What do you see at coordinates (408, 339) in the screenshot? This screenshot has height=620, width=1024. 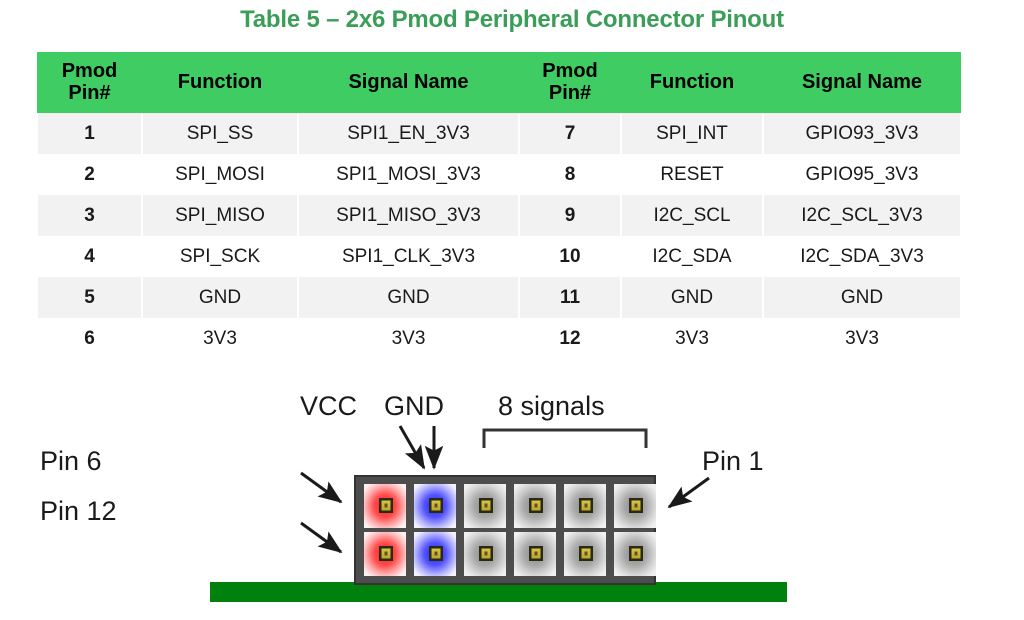 I see `cell-signal-left: 3V3` at bounding box center [408, 339].